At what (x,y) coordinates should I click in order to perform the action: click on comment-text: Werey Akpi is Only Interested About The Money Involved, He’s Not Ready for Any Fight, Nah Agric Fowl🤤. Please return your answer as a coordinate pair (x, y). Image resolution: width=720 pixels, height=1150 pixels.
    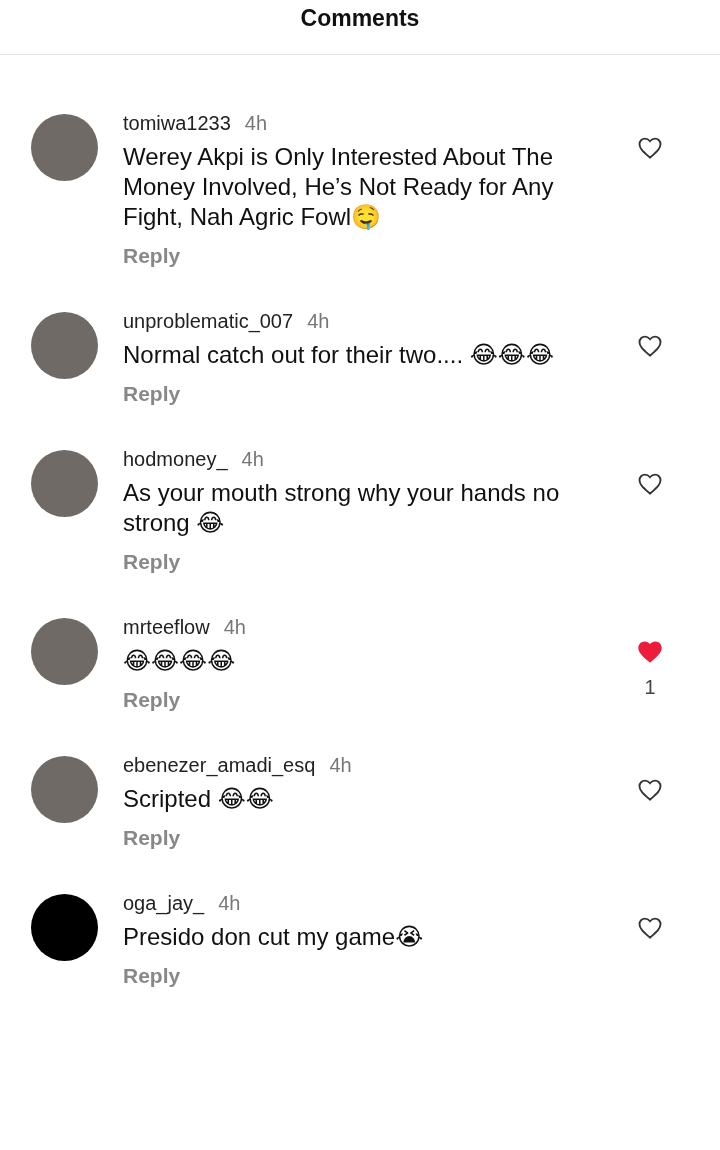
    Looking at the image, I should click on (339, 187).